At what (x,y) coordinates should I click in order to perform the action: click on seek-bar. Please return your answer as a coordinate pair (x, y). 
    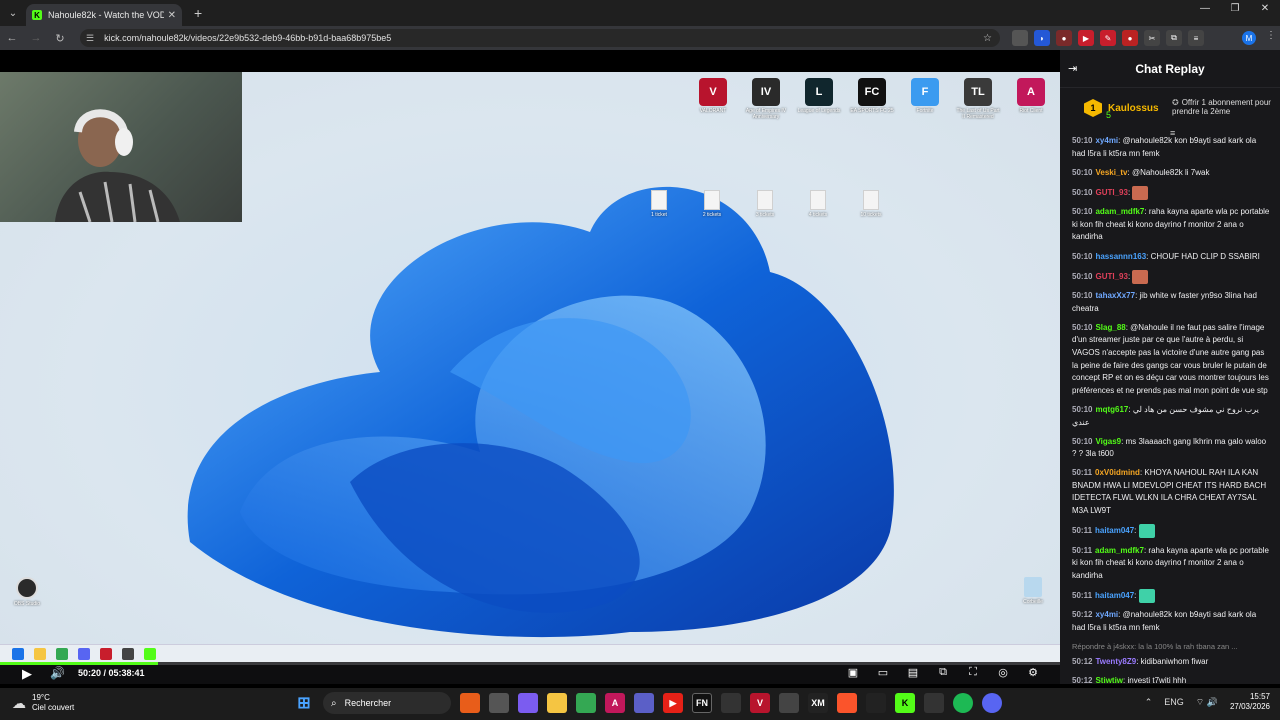
    Looking at the image, I should click on (530, 663).